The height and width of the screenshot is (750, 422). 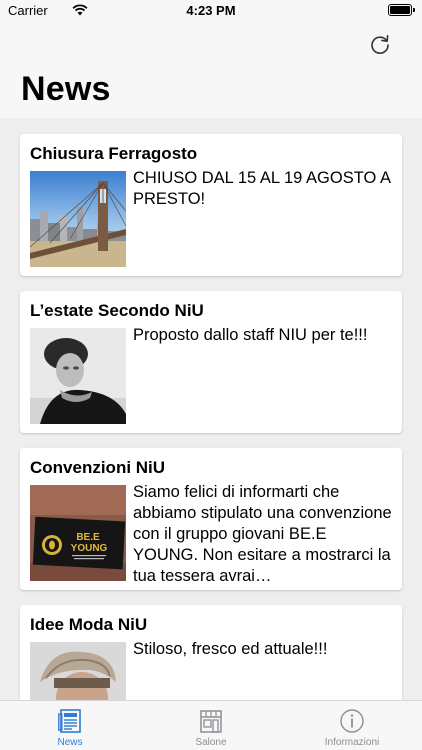 What do you see at coordinates (352, 742) in the screenshot?
I see `tab-informazioni-label: Informazioni` at bounding box center [352, 742].